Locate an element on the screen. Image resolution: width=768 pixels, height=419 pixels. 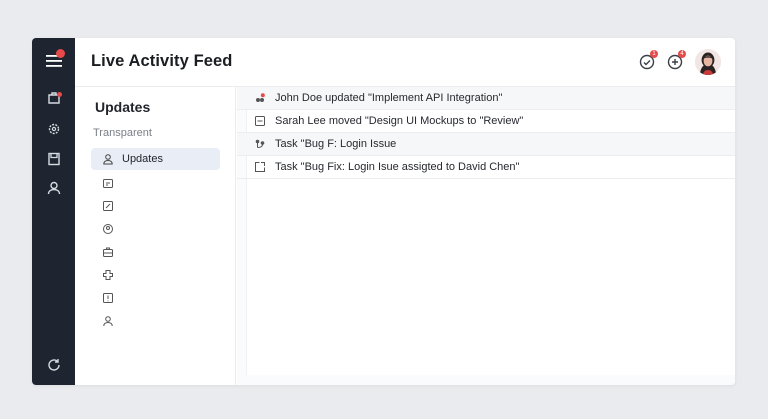
menu-button is located at coordinates (53, 61).